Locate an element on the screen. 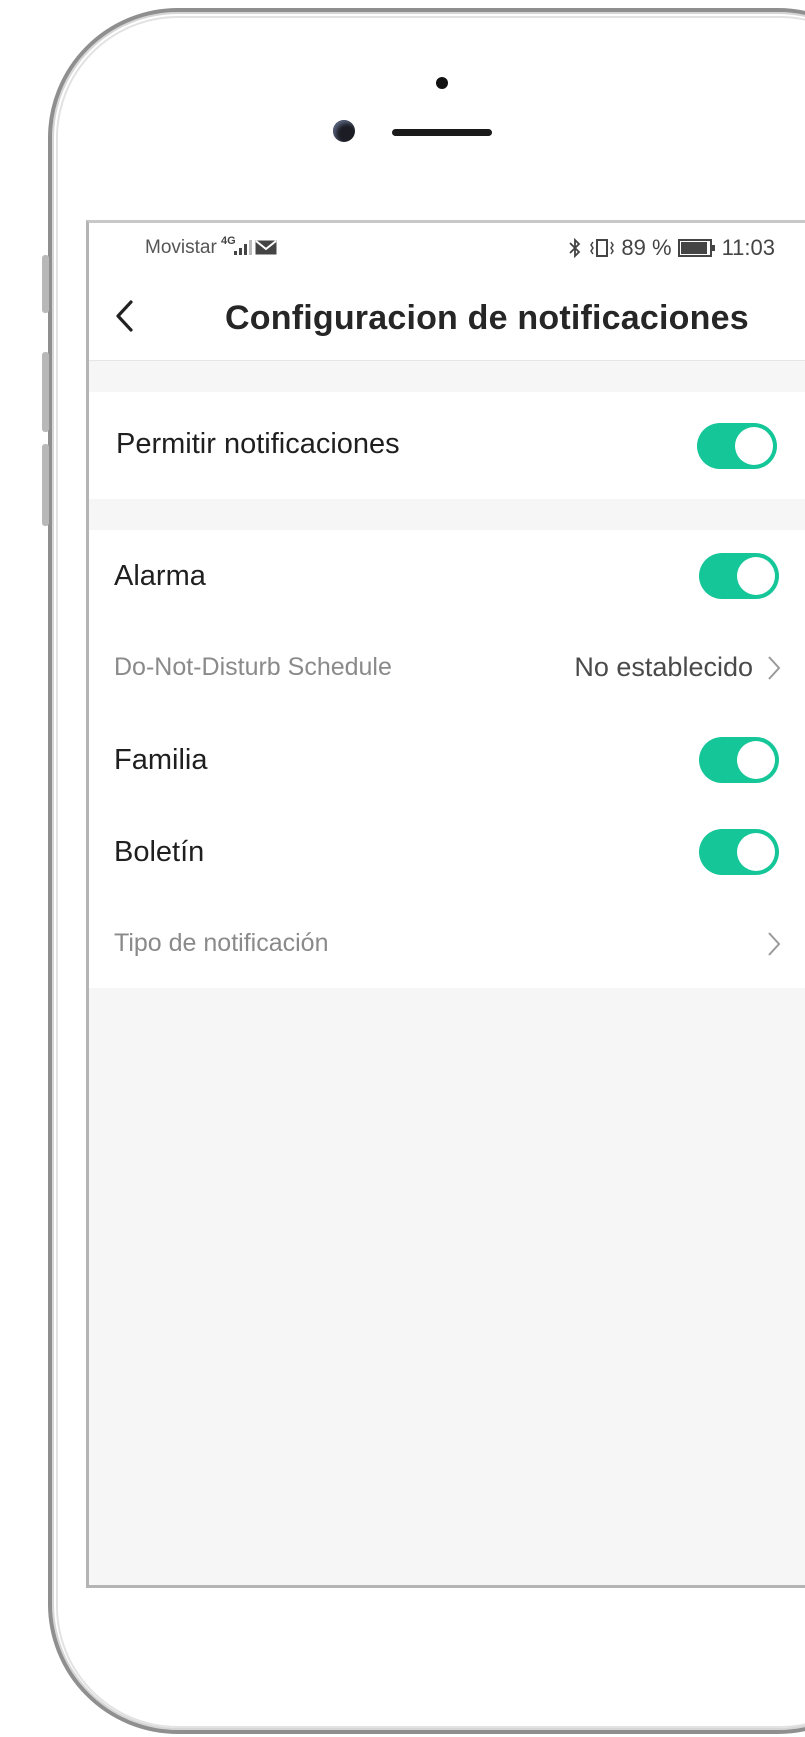  bulletin-toggle is located at coordinates (739, 852).